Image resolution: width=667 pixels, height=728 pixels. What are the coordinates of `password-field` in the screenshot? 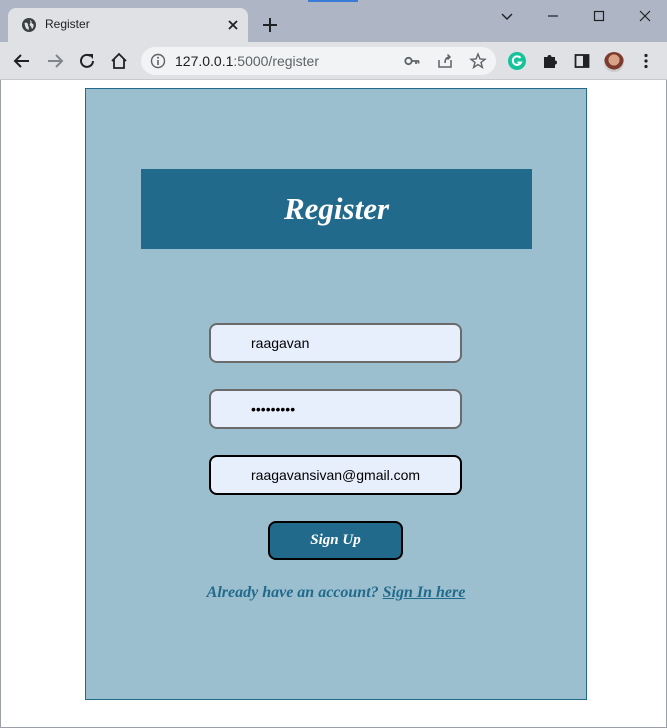 It's located at (335, 409).